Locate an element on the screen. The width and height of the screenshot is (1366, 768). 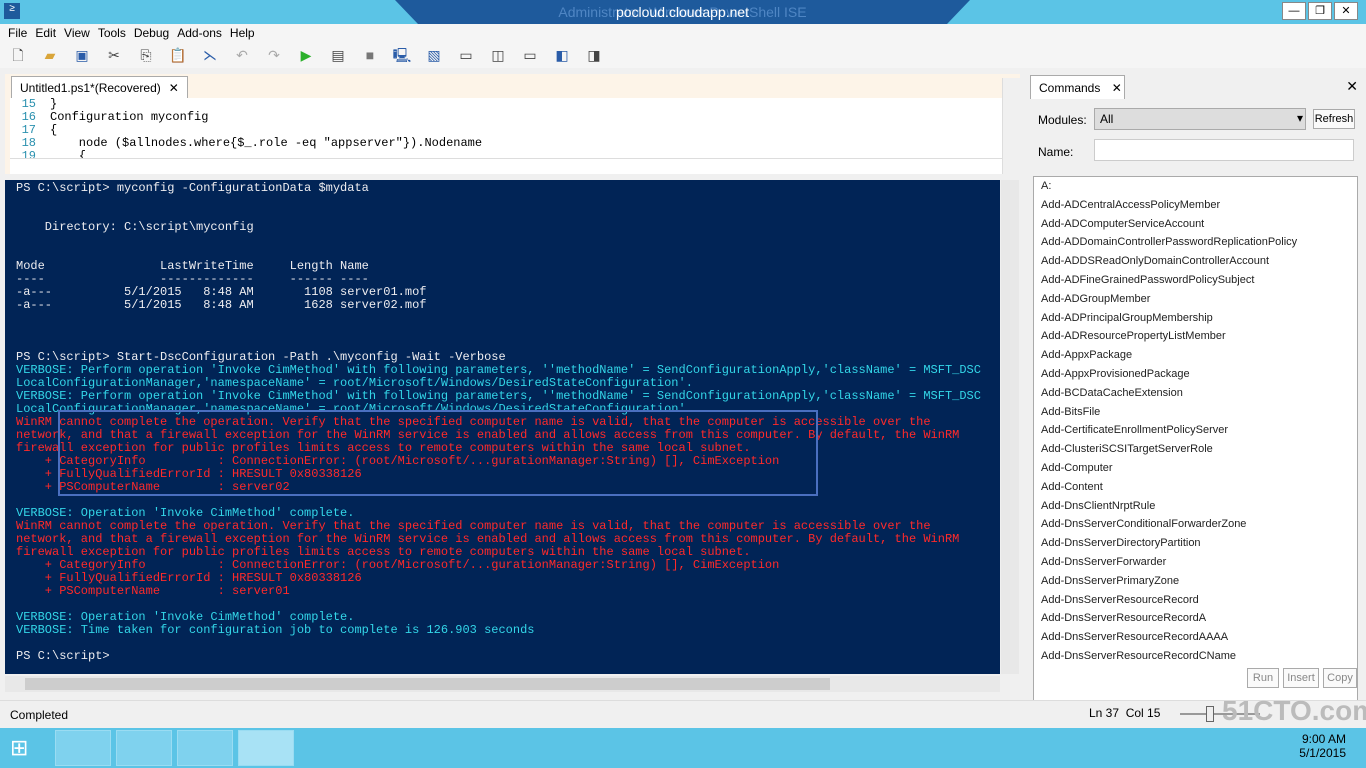
command-item: Add-DnsServerDirectoryPartition is located at coordinates (1195, 543).